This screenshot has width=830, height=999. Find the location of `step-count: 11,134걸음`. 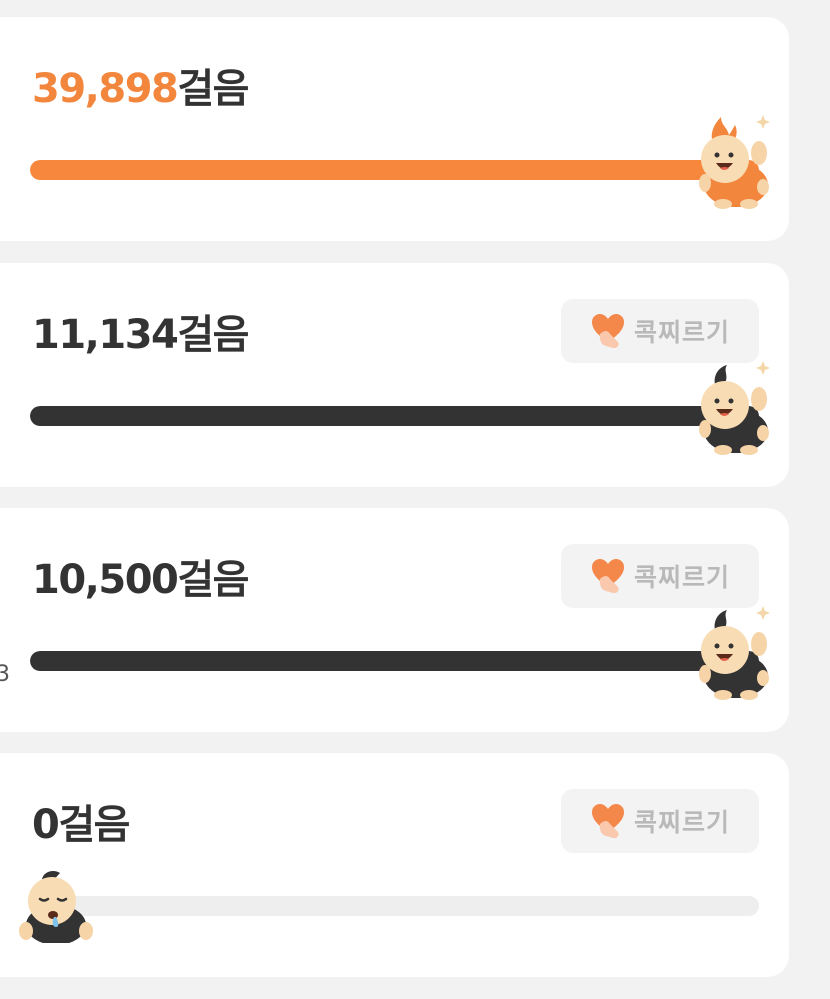

step-count: 11,134걸음 is located at coordinates (140, 335).